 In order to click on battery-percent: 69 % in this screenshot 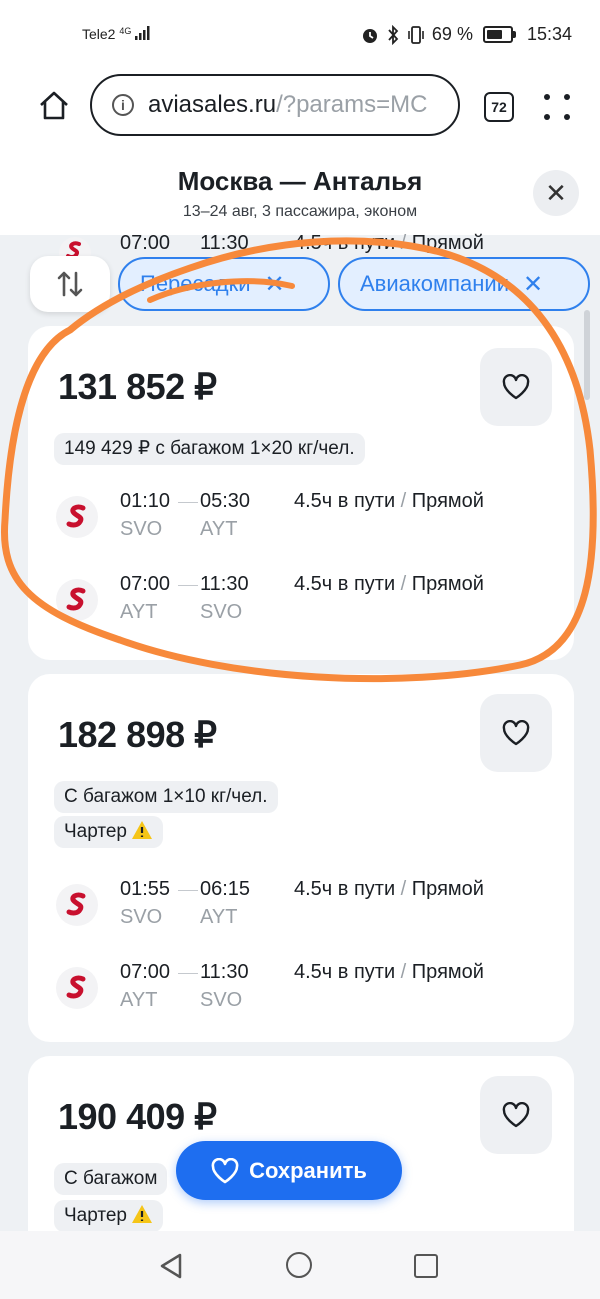, I will do `click(452, 34)`.